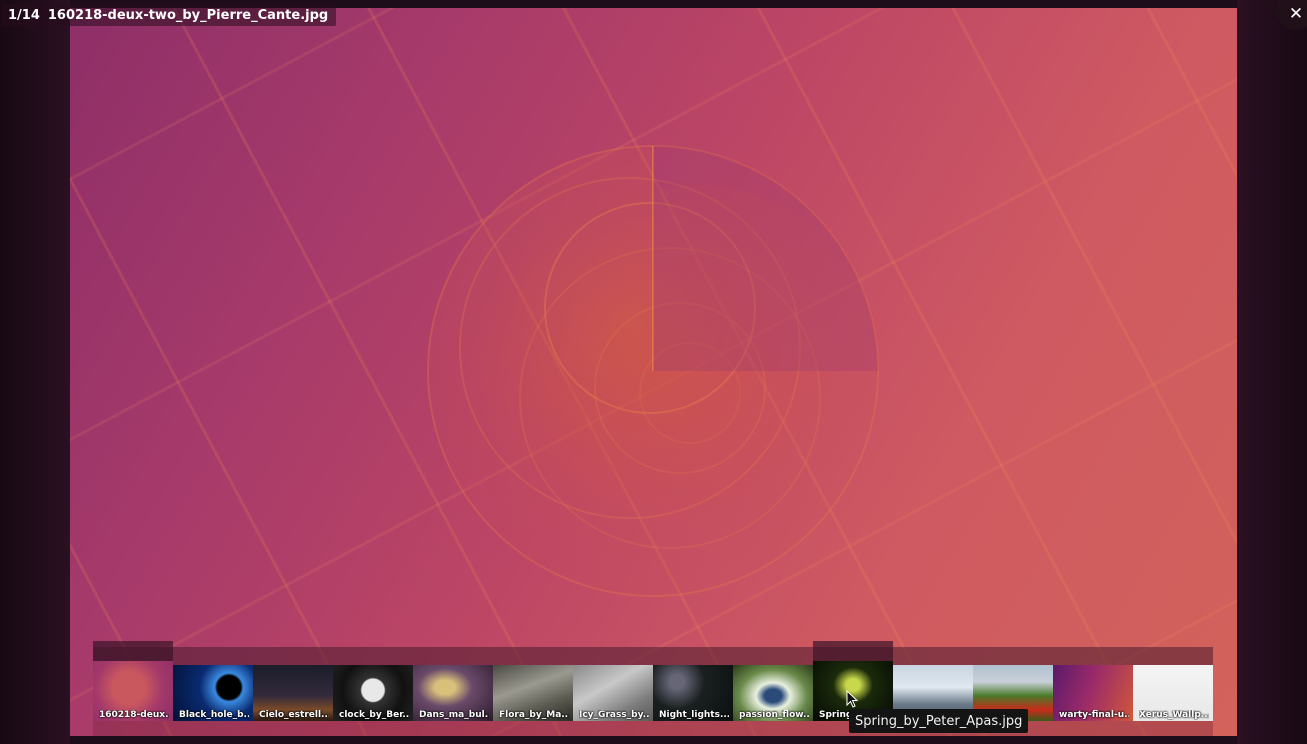  I want to click on backdrop-right, so click(1272, 372).